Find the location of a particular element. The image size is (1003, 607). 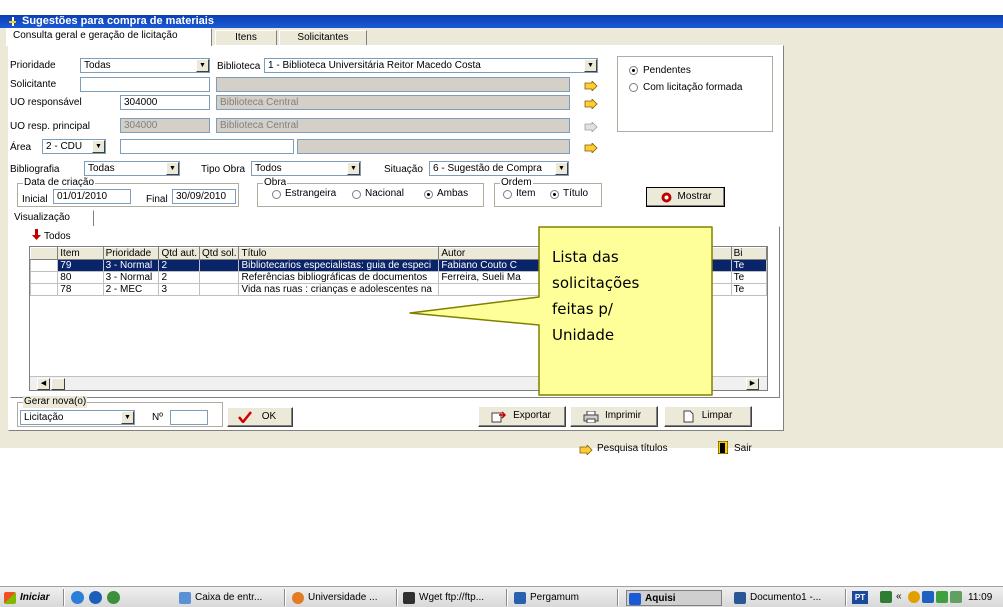

mostrar-button: Mostrar is located at coordinates (685, 197).